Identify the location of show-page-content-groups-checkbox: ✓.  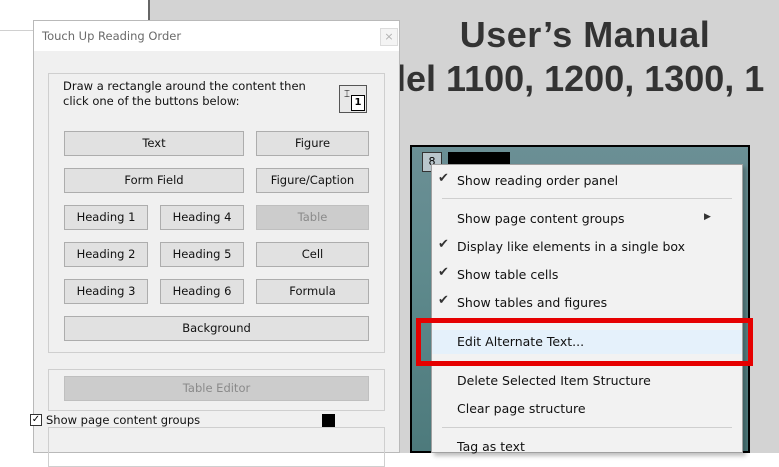
(36, 420).